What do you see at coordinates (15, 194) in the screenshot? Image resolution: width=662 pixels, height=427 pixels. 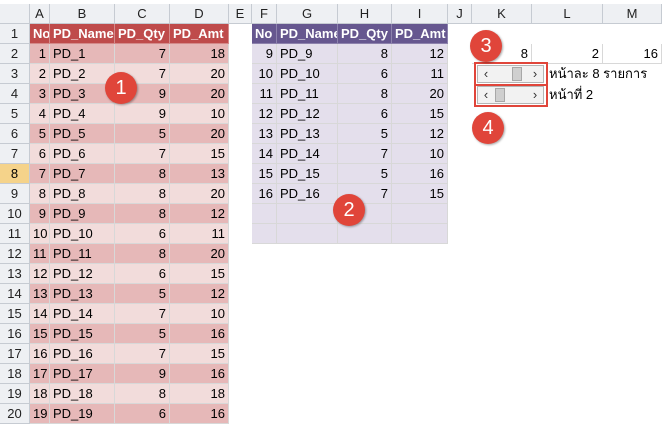 I see `row-header-9: 9` at bounding box center [15, 194].